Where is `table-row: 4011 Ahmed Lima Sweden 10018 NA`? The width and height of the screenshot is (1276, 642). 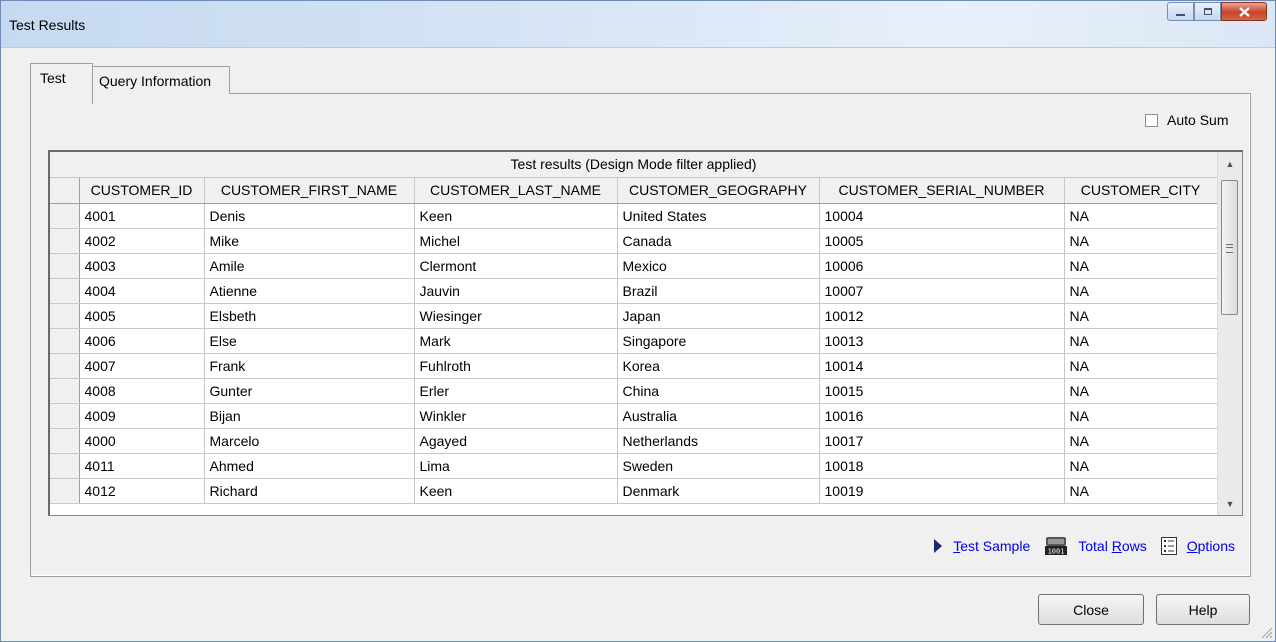 table-row: 4011 Ahmed Lima Sweden 10018 NA is located at coordinates (634, 466).